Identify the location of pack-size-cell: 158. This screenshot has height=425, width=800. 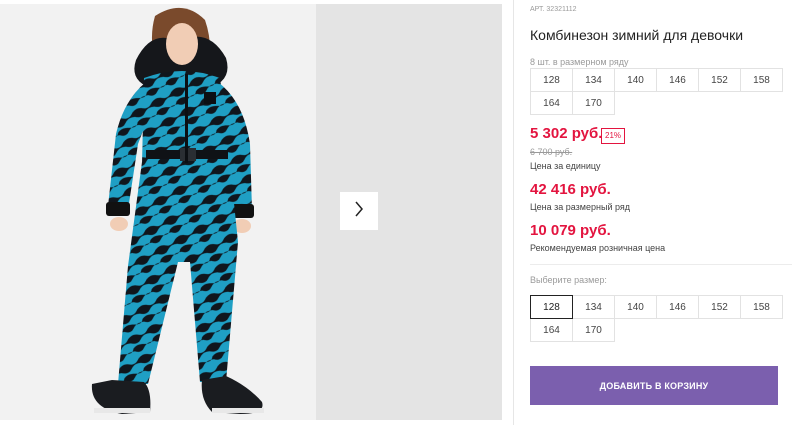
(761, 80).